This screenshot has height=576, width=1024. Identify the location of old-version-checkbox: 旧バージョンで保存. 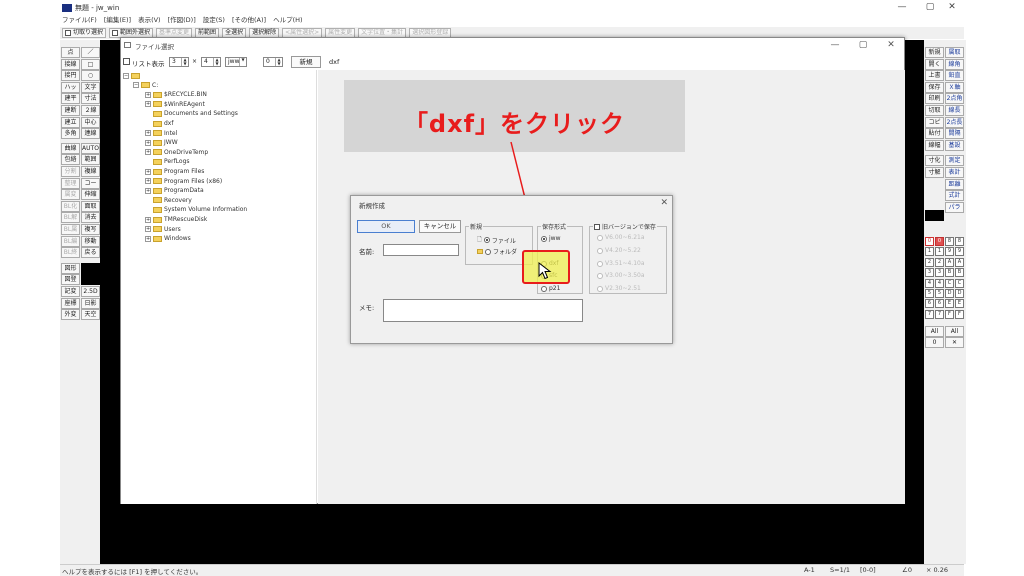
(625, 226).